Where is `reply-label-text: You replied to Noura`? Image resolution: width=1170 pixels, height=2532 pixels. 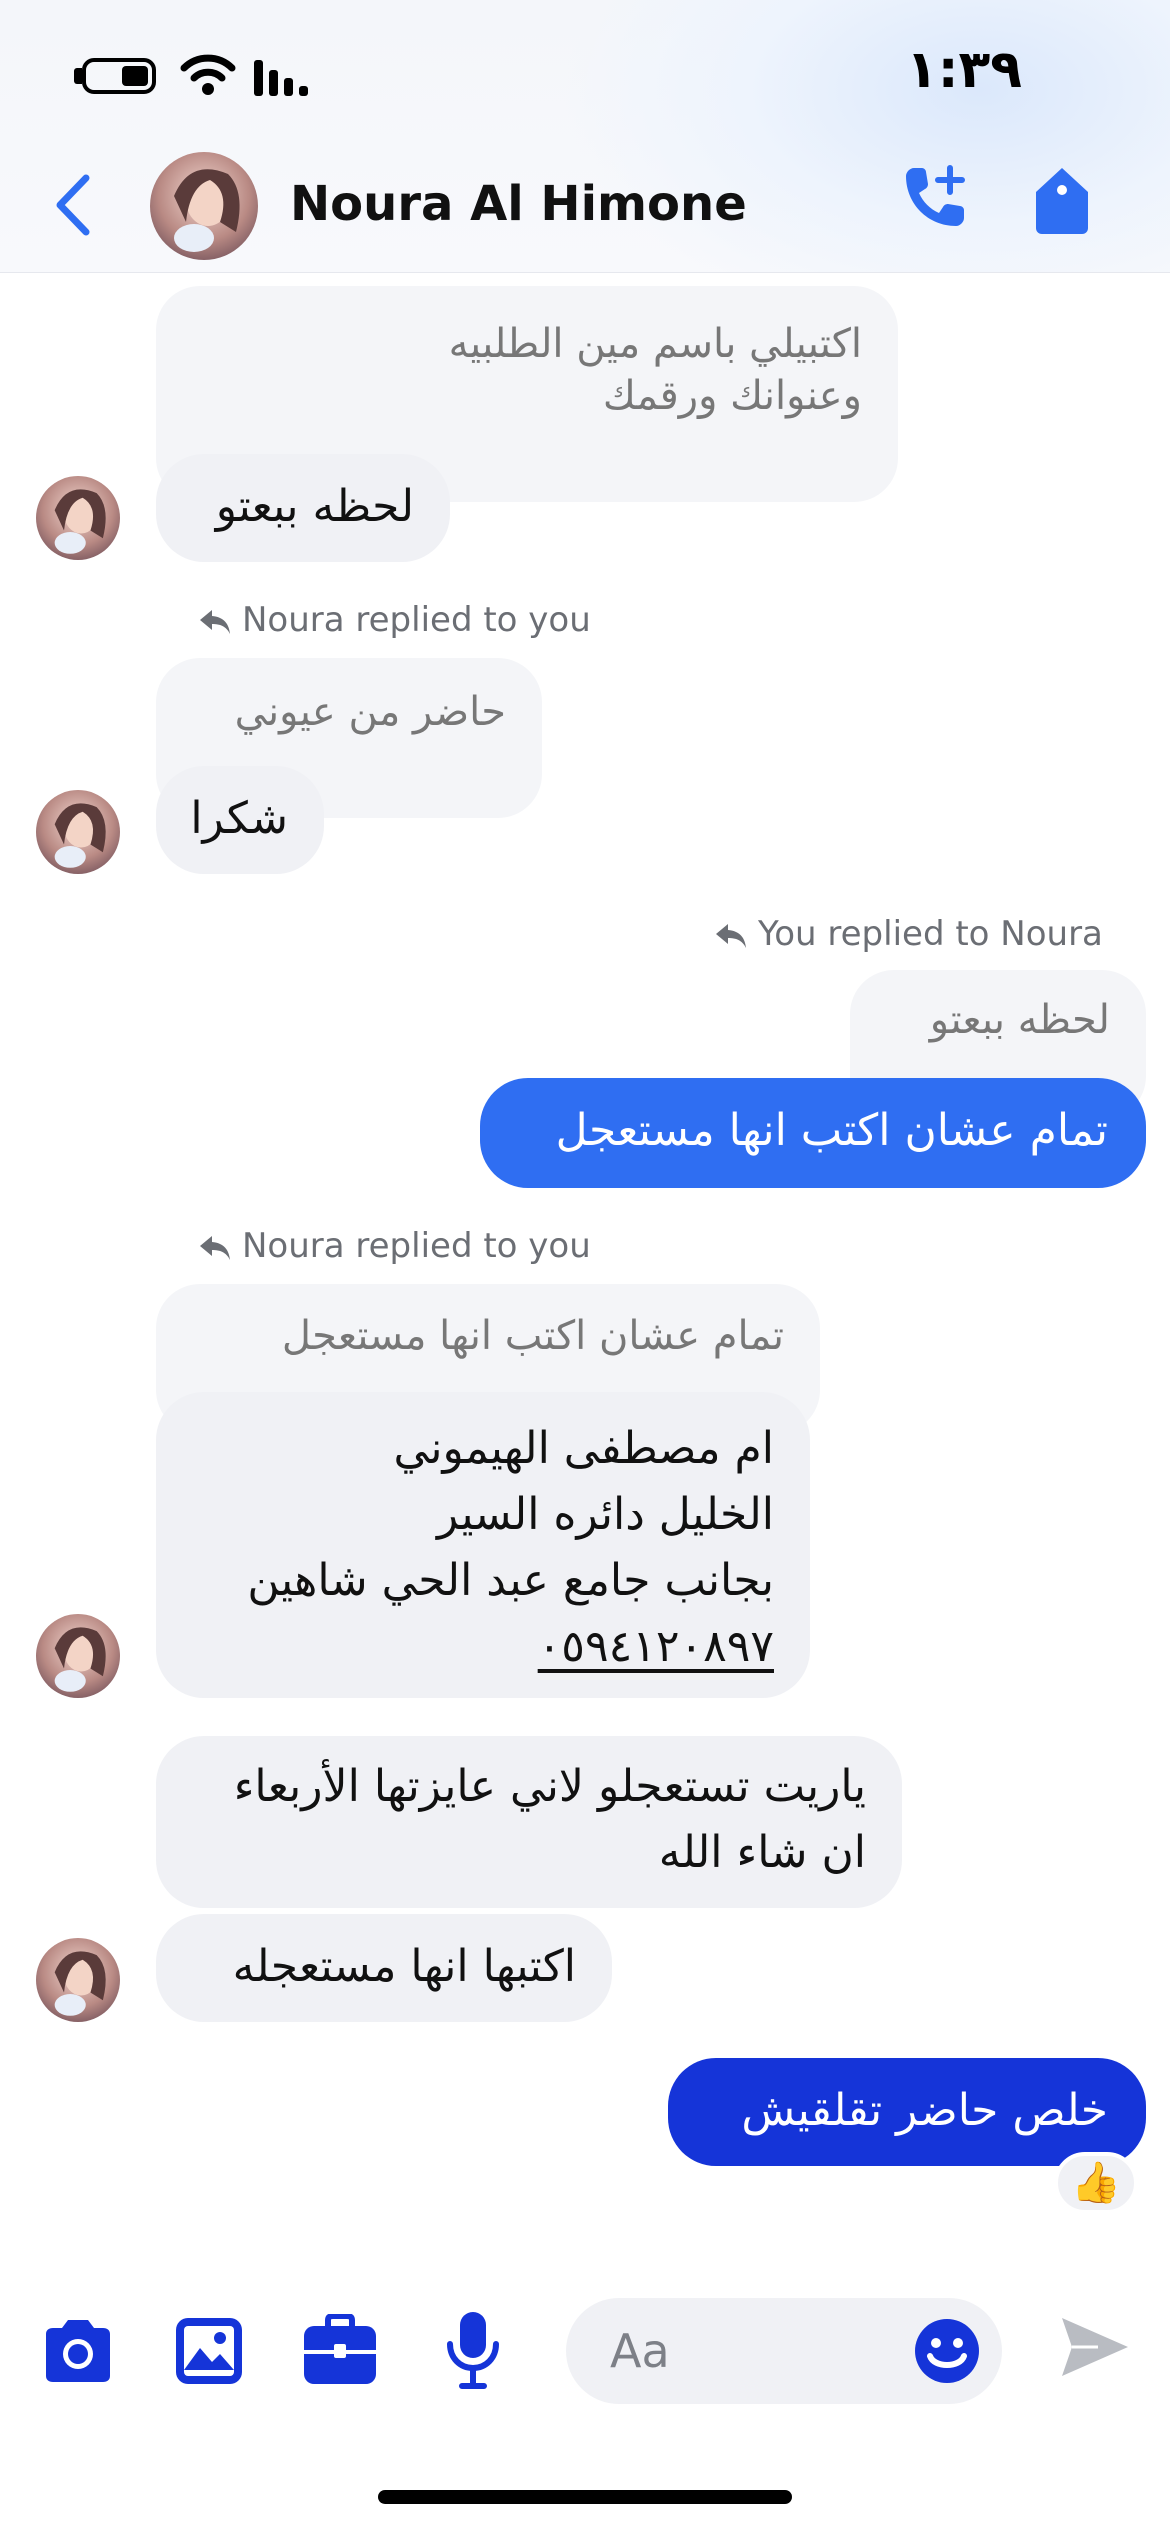 reply-label-text: You replied to Noura is located at coordinates (930, 934).